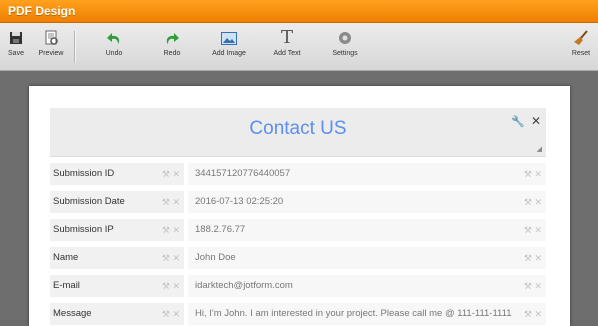  What do you see at coordinates (367, 202) in the screenshot?
I see `field-value: 2016-07-13 02:25:20 ⚒ ✕` at bounding box center [367, 202].